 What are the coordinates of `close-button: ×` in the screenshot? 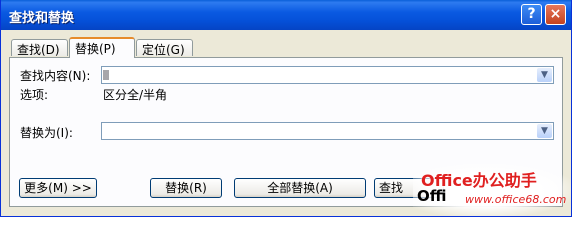 It's located at (555, 14).